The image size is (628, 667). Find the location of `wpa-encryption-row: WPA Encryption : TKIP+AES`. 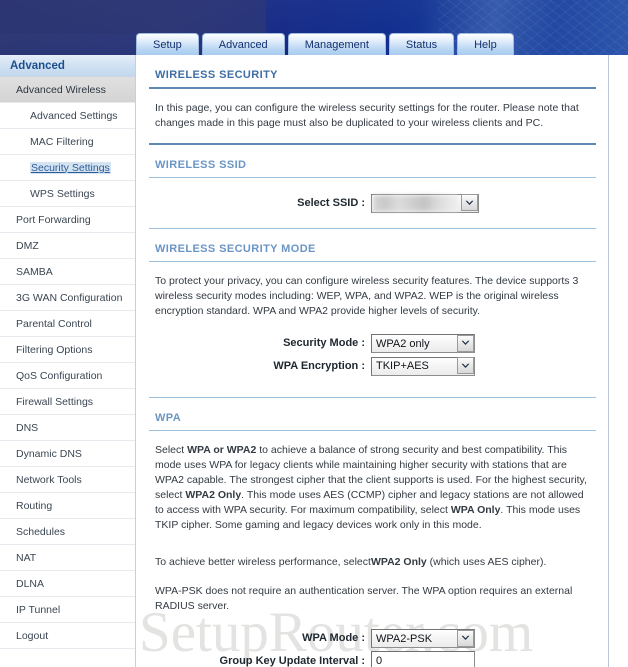

wpa-encryption-row: WPA Encryption : TKIP+AES is located at coordinates (372, 366).